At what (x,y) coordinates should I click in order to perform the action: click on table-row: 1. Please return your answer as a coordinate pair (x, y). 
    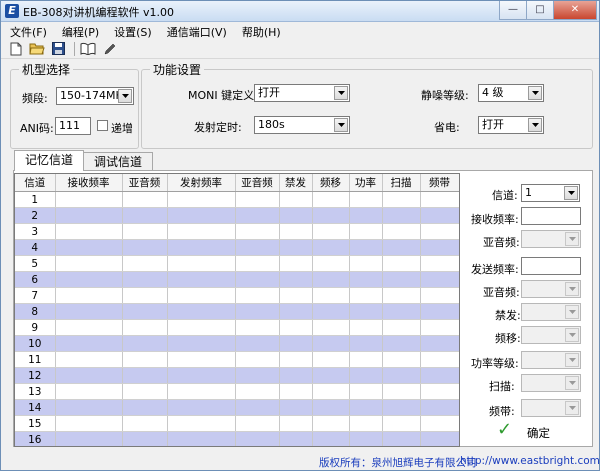
    Looking at the image, I should click on (237, 199).